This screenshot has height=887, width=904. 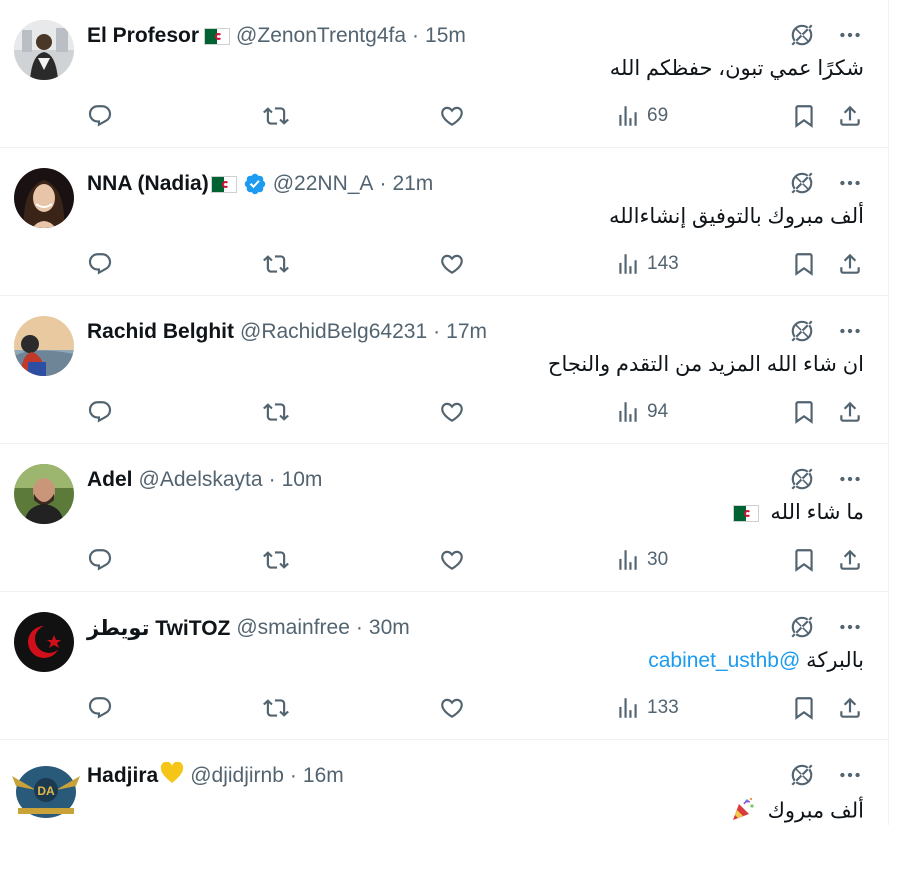 What do you see at coordinates (658, 411) in the screenshot?
I see `views-count: 94` at bounding box center [658, 411].